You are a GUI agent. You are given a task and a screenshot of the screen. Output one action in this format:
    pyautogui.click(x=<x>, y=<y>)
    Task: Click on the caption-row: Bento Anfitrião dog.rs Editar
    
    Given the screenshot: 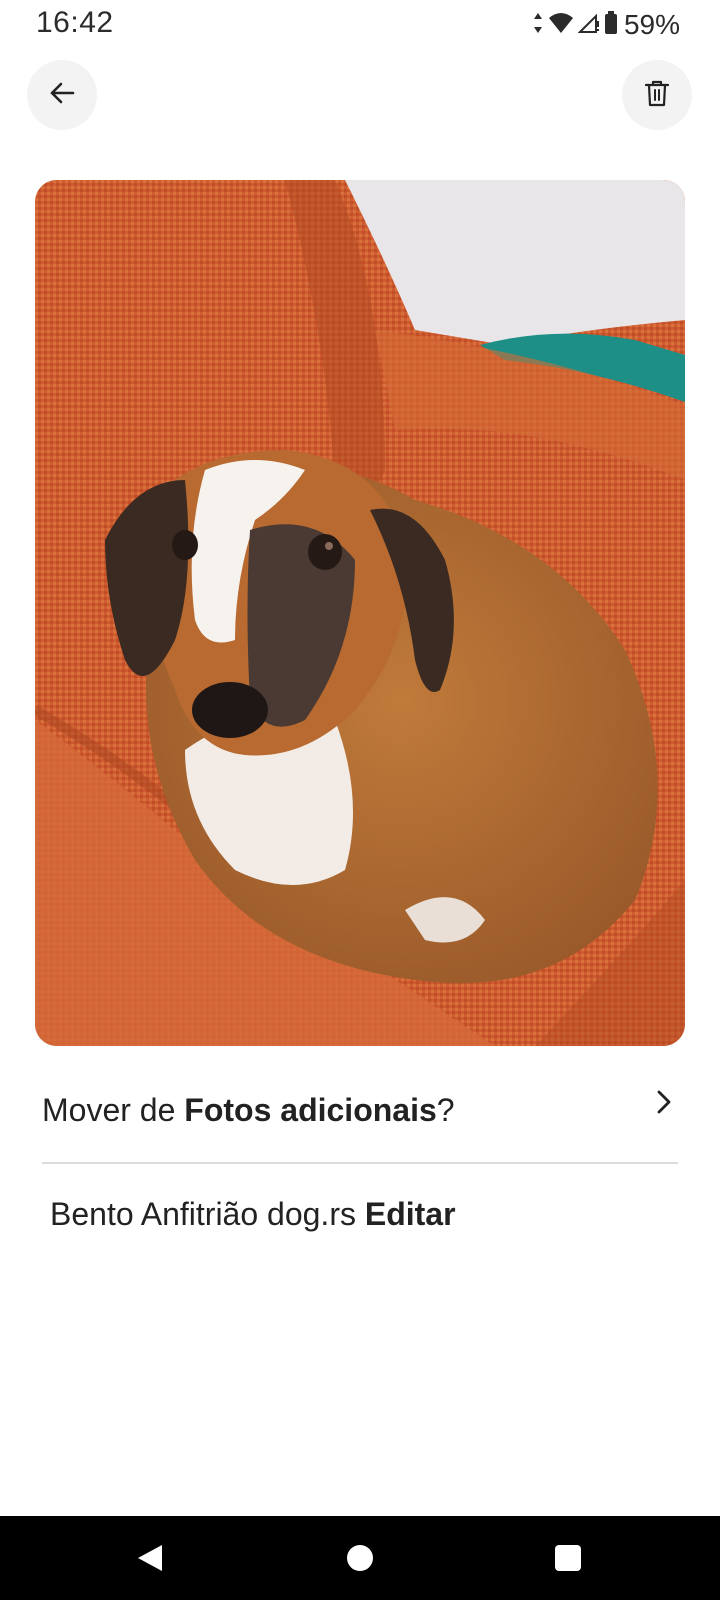 What is the action you would take?
    pyautogui.click(x=253, y=1214)
    